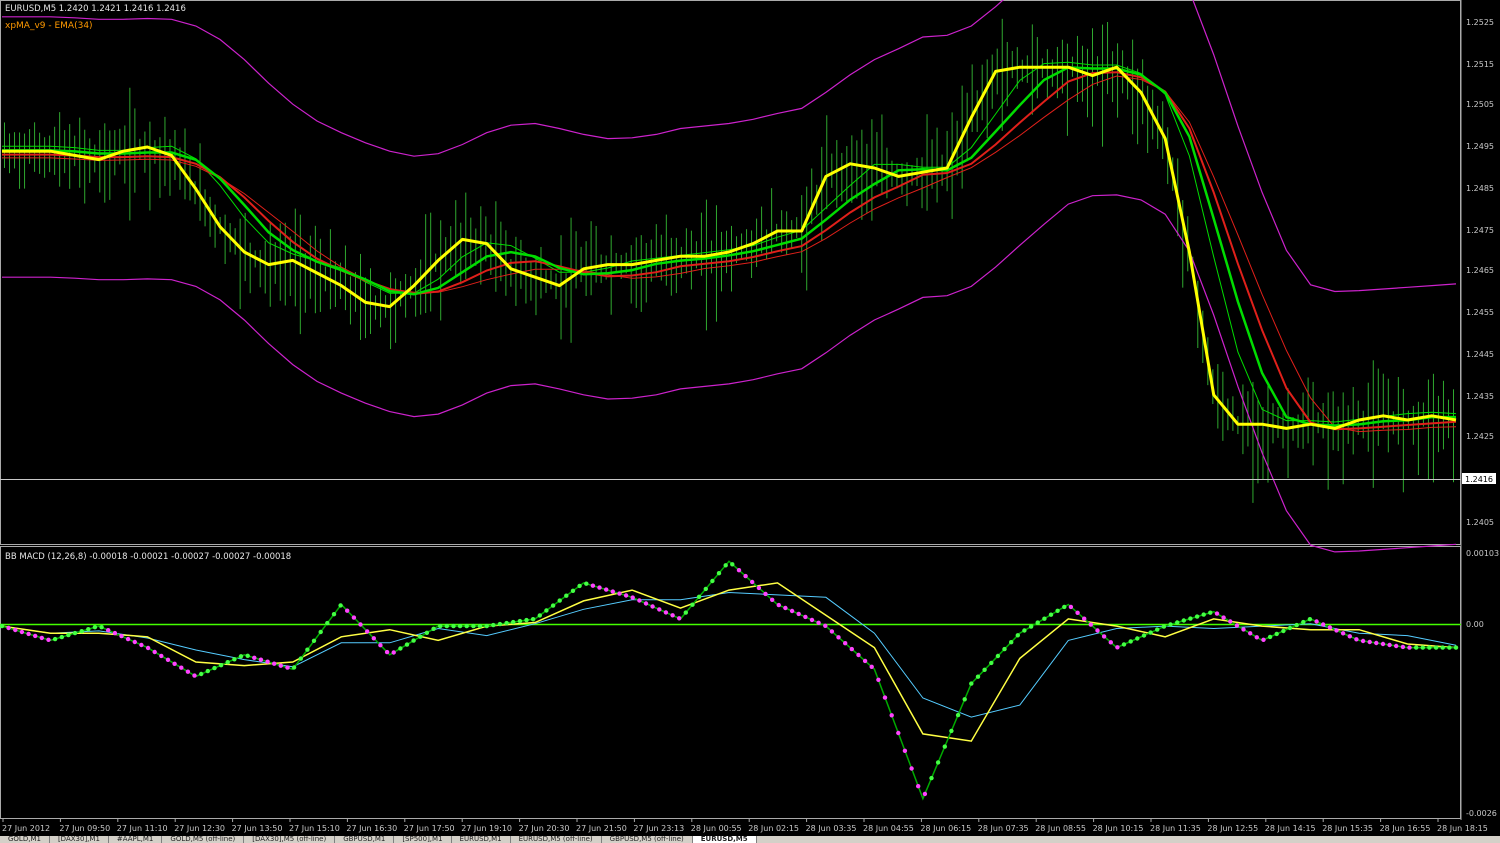  What do you see at coordinates (724, 839) in the screenshot?
I see `chart-tab: EURUSD,M5` at bounding box center [724, 839].